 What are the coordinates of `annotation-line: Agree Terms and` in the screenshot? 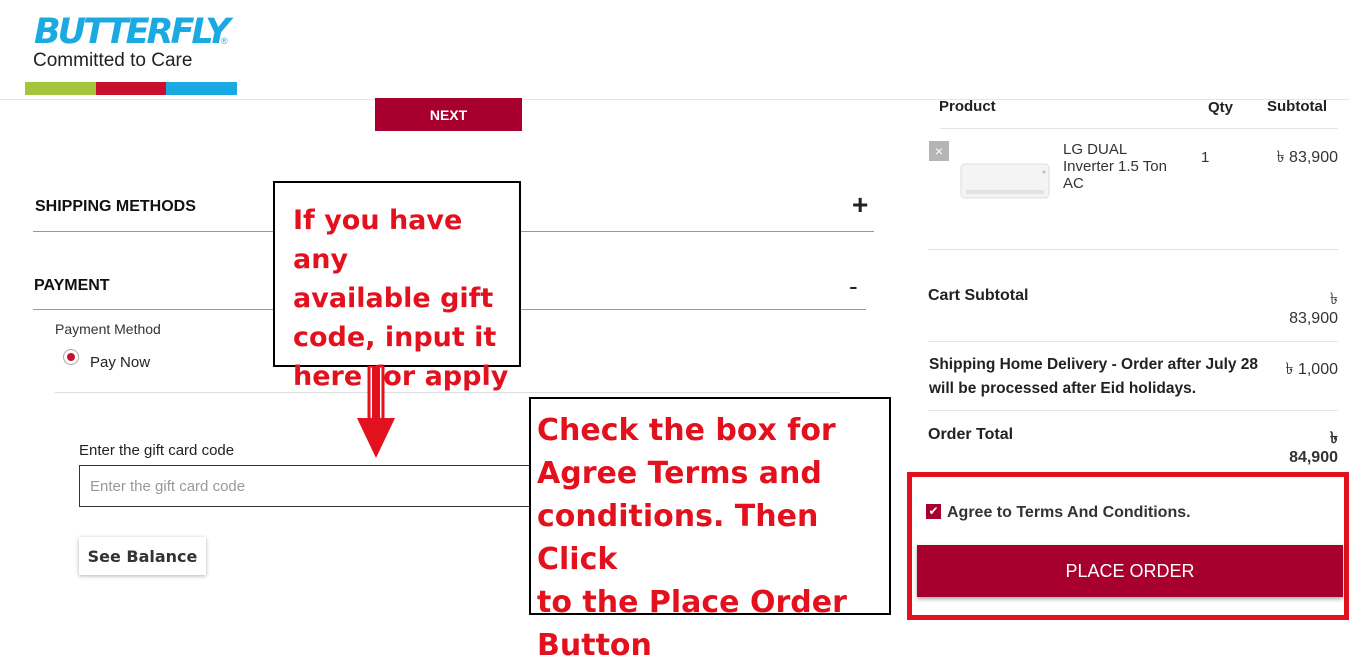 It's located at (679, 473).